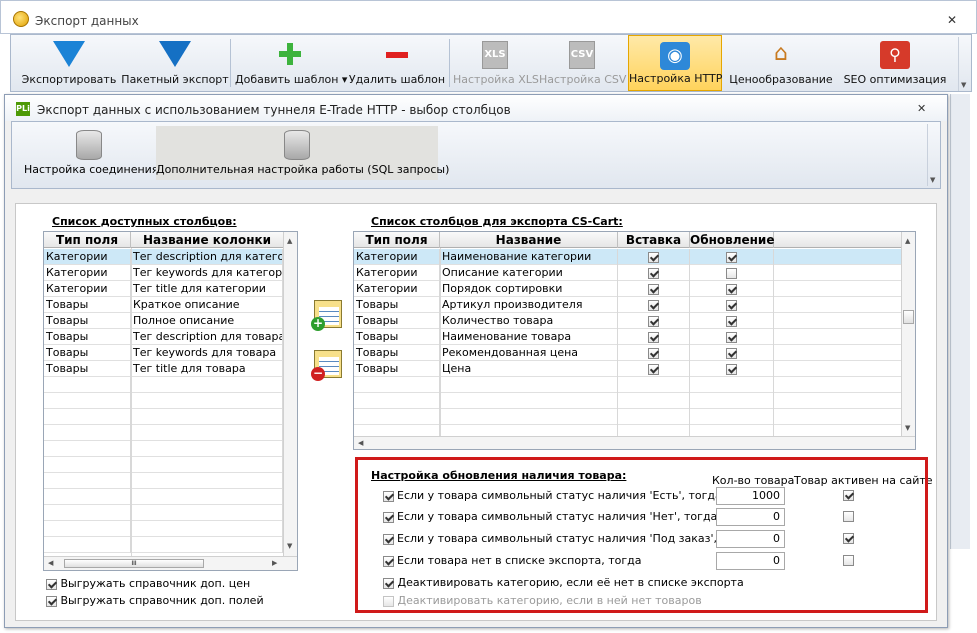 The height and width of the screenshot is (633, 977). I want to click on export-table-row: Товары Цена, so click(627, 369).